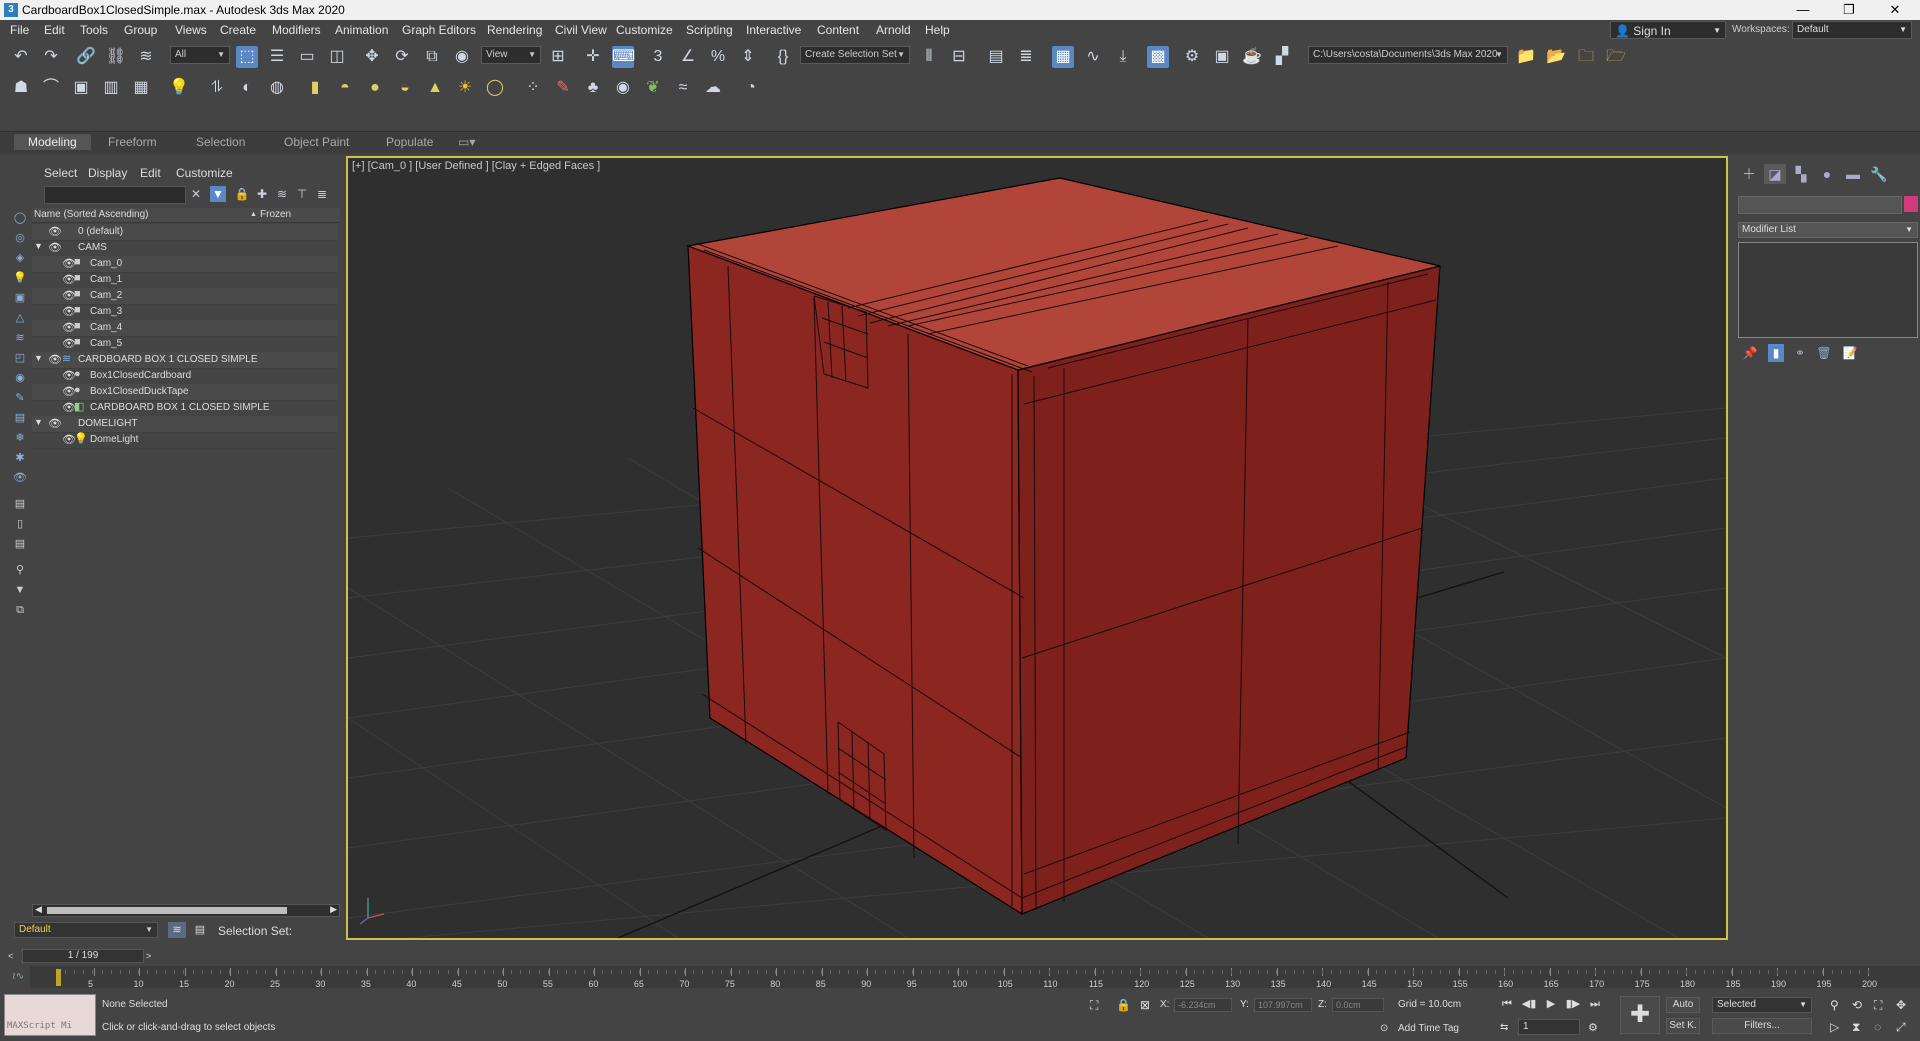 The image size is (1920, 1041). What do you see at coordinates (593, 57) in the screenshot?
I see `select-manipulate-icon: ✛` at bounding box center [593, 57].